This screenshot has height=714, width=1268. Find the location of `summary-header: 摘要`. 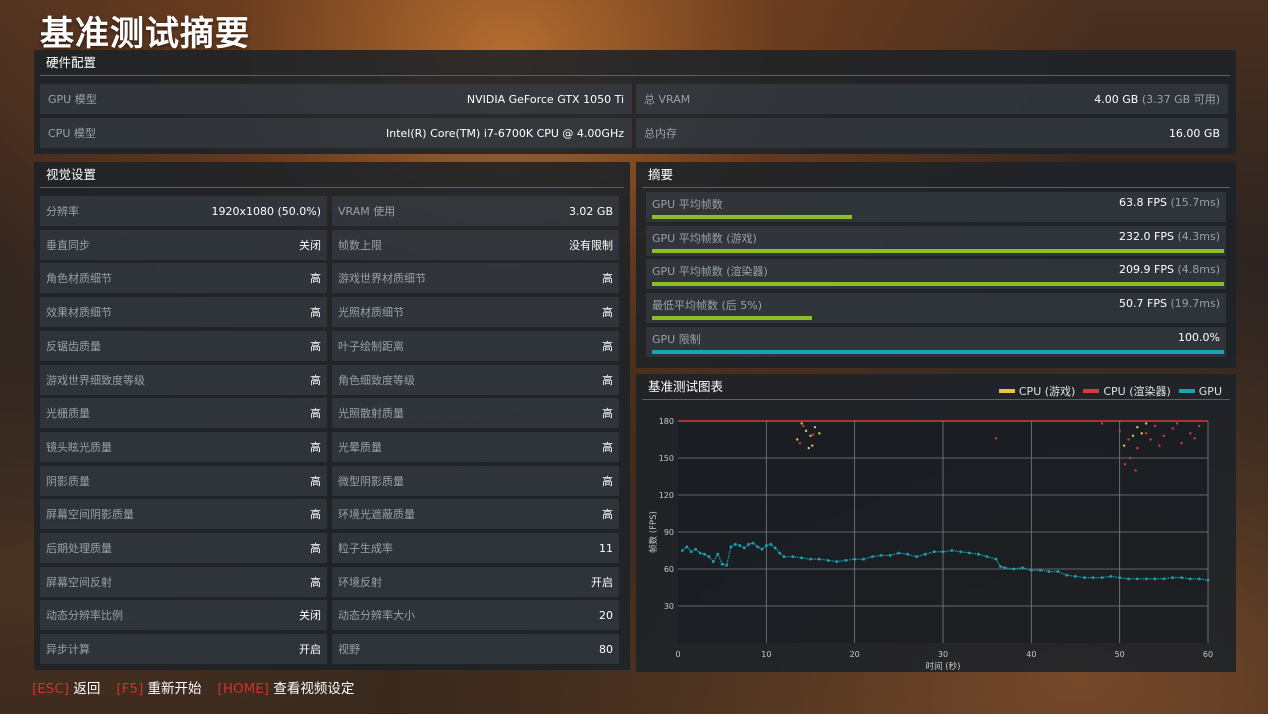

summary-header: 摘要 is located at coordinates (936, 175).